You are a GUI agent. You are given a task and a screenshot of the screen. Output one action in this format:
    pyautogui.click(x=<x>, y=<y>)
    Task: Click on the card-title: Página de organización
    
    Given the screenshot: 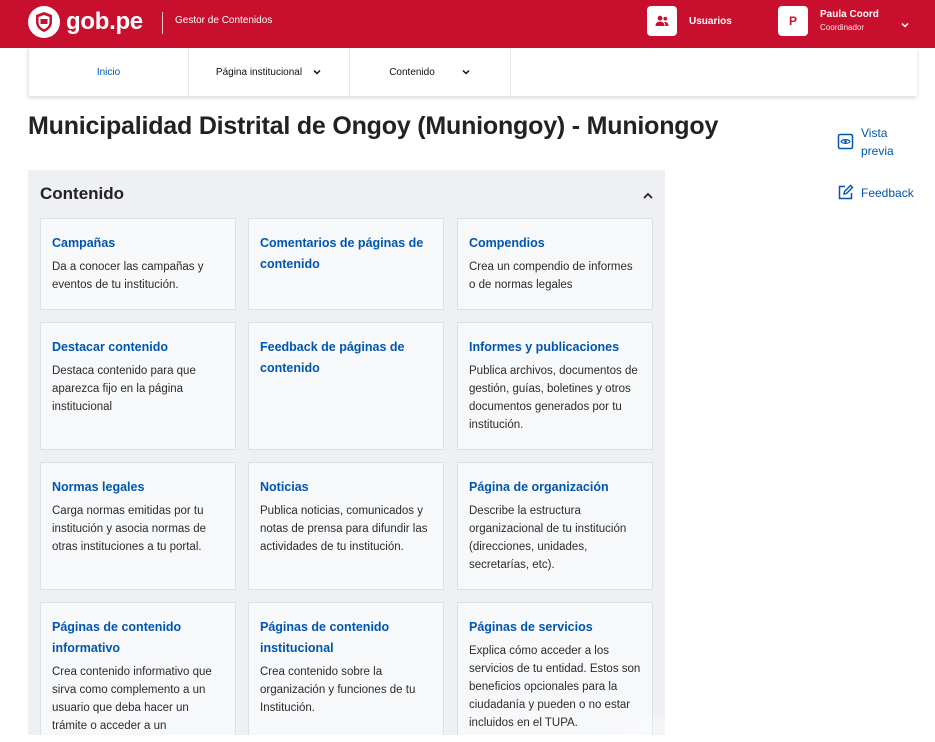 What is the action you would take?
    pyautogui.click(x=539, y=487)
    